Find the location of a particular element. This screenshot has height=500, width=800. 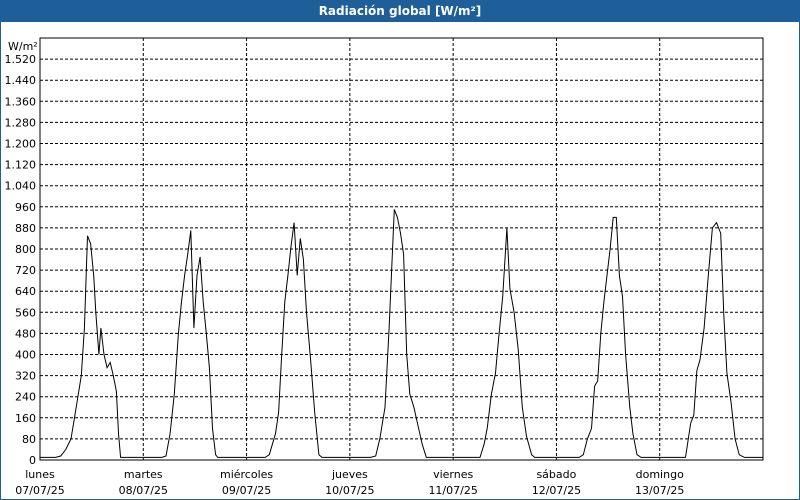

y-tick-label: 1.360 is located at coordinates (21, 101).